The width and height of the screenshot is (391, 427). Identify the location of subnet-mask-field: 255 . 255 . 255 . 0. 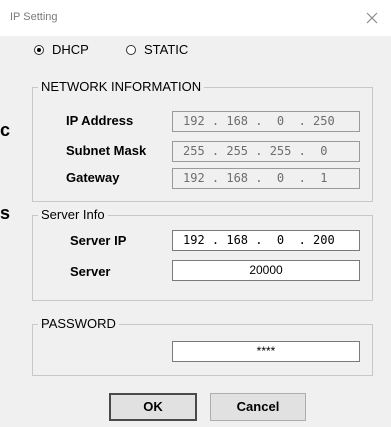
(266, 151).